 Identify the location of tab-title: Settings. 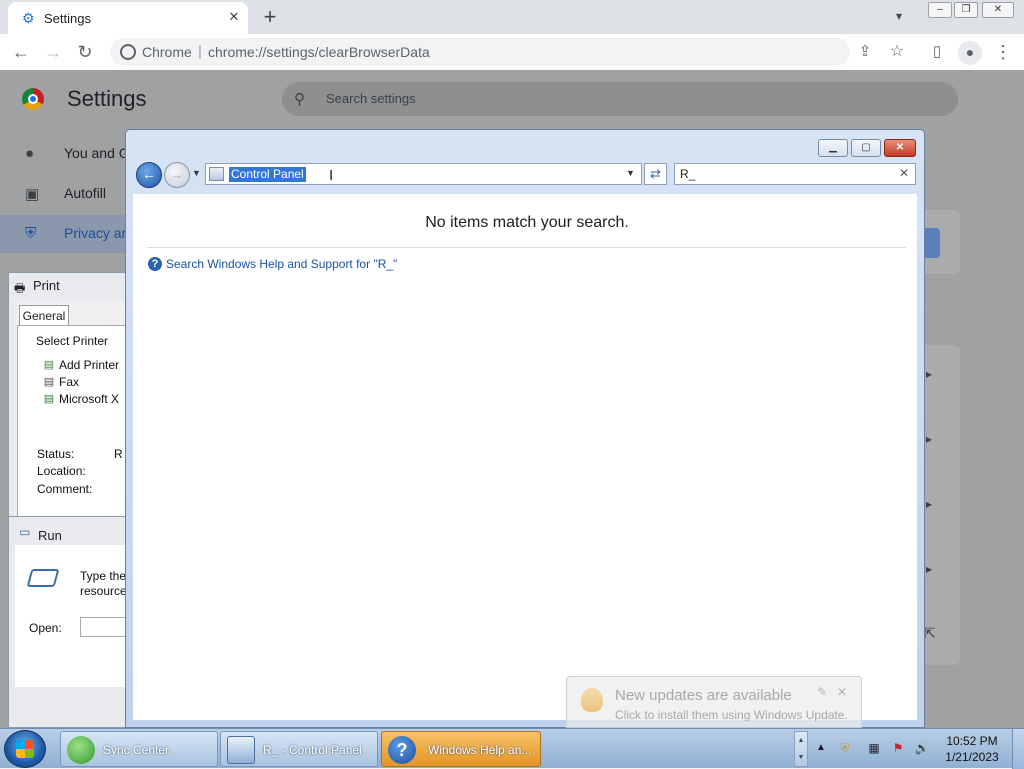
(67, 18).